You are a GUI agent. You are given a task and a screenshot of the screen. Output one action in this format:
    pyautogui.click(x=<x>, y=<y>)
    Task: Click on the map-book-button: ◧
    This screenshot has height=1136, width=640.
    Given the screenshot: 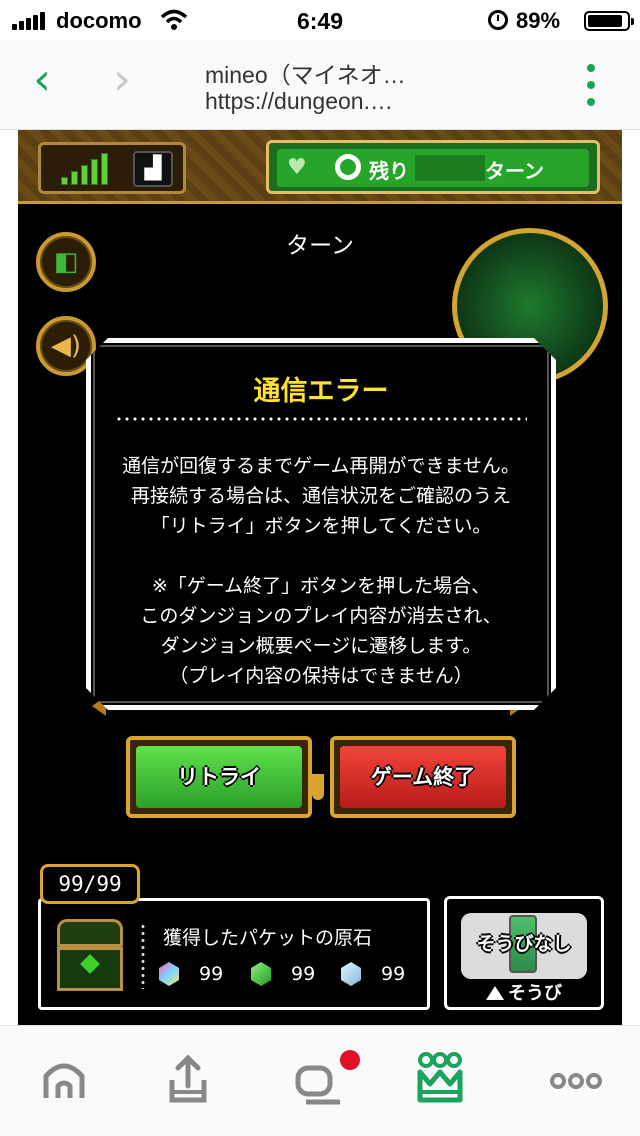 What is the action you would take?
    pyautogui.click(x=66, y=262)
    